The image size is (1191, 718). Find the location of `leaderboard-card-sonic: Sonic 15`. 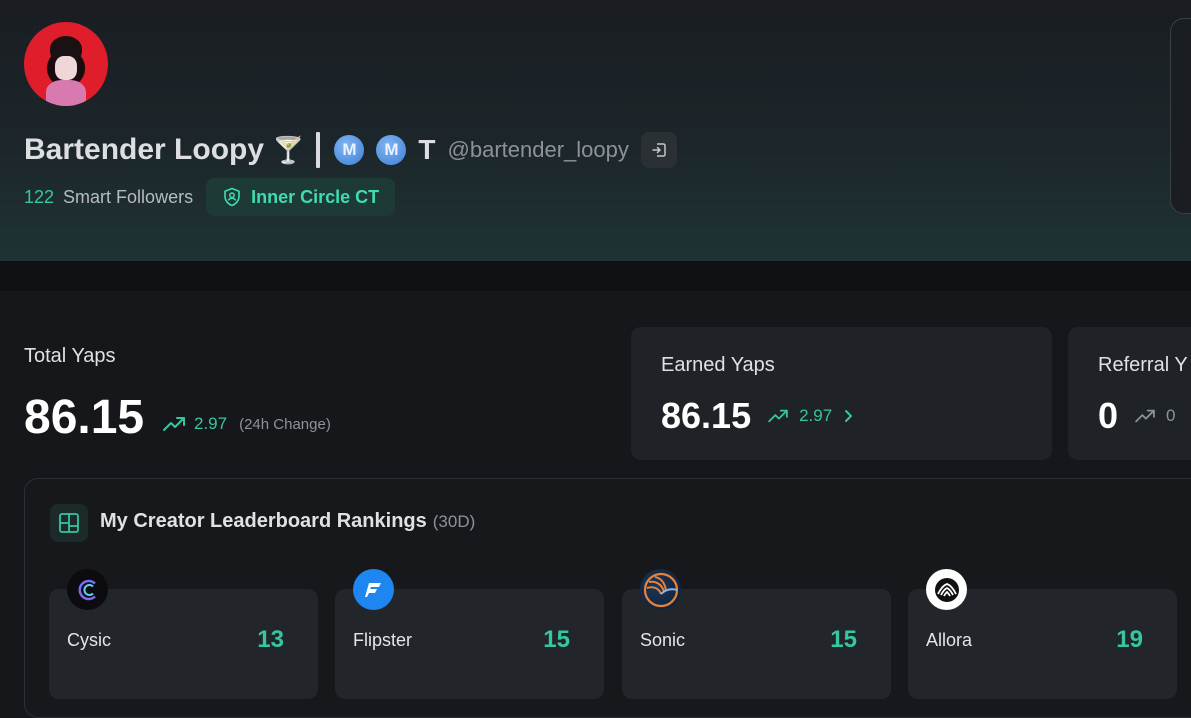

leaderboard-card-sonic: Sonic 15 is located at coordinates (756, 634).